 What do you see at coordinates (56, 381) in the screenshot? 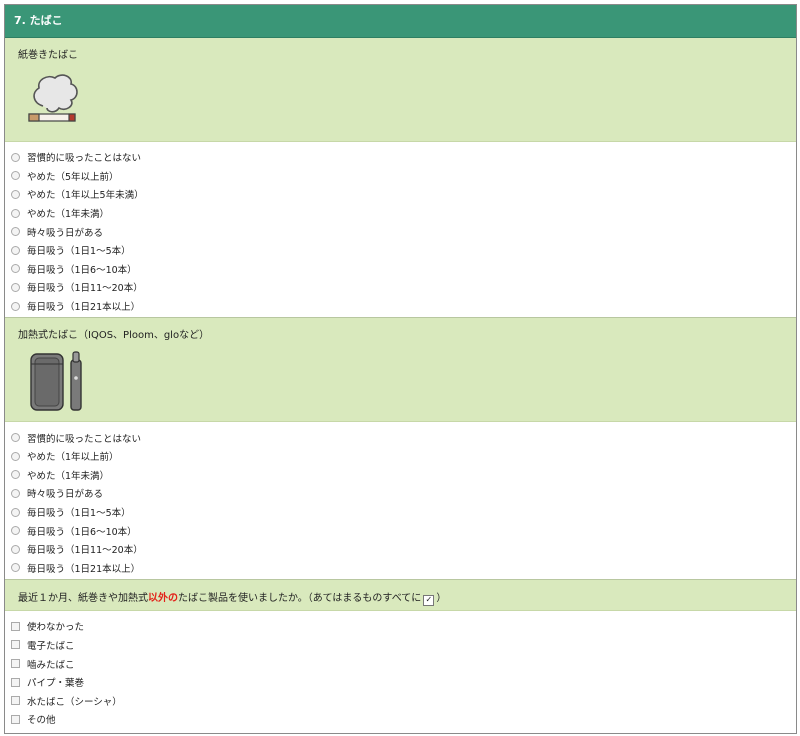
I see `heated-tobacco-device-icon` at bounding box center [56, 381].